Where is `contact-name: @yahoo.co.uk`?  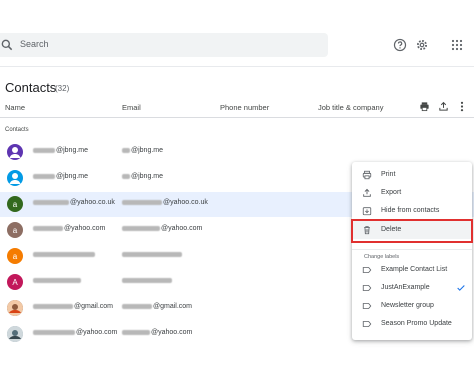
contact-name: @yahoo.co.uk is located at coordinates (74, 202).